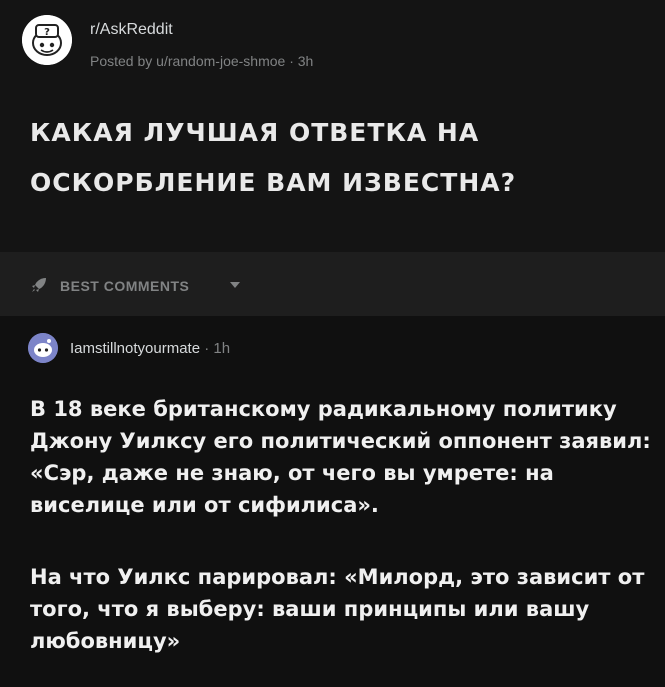 Image resolution: width=665 pixels, height=687 pixels. Describe the element at coordinates (217, 348) in the screenshot. I see `comment-time: · 1h` at that location.